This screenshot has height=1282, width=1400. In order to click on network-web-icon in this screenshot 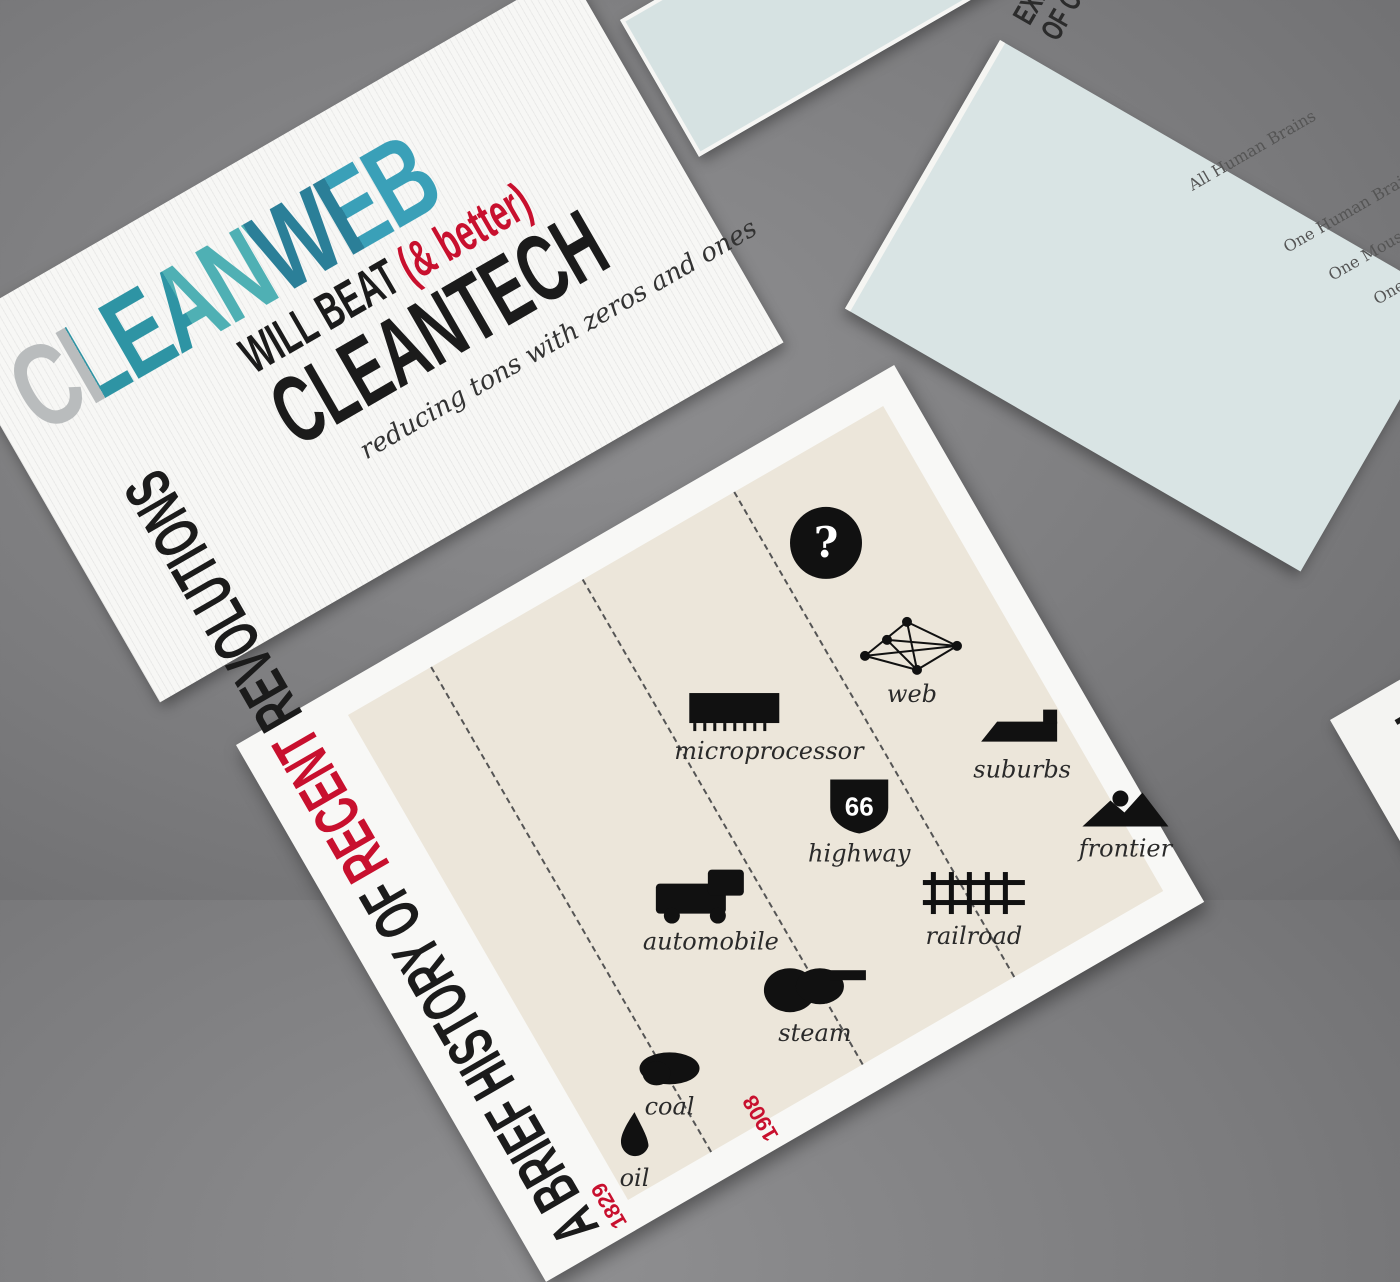, I will do `click(910, 645)`.